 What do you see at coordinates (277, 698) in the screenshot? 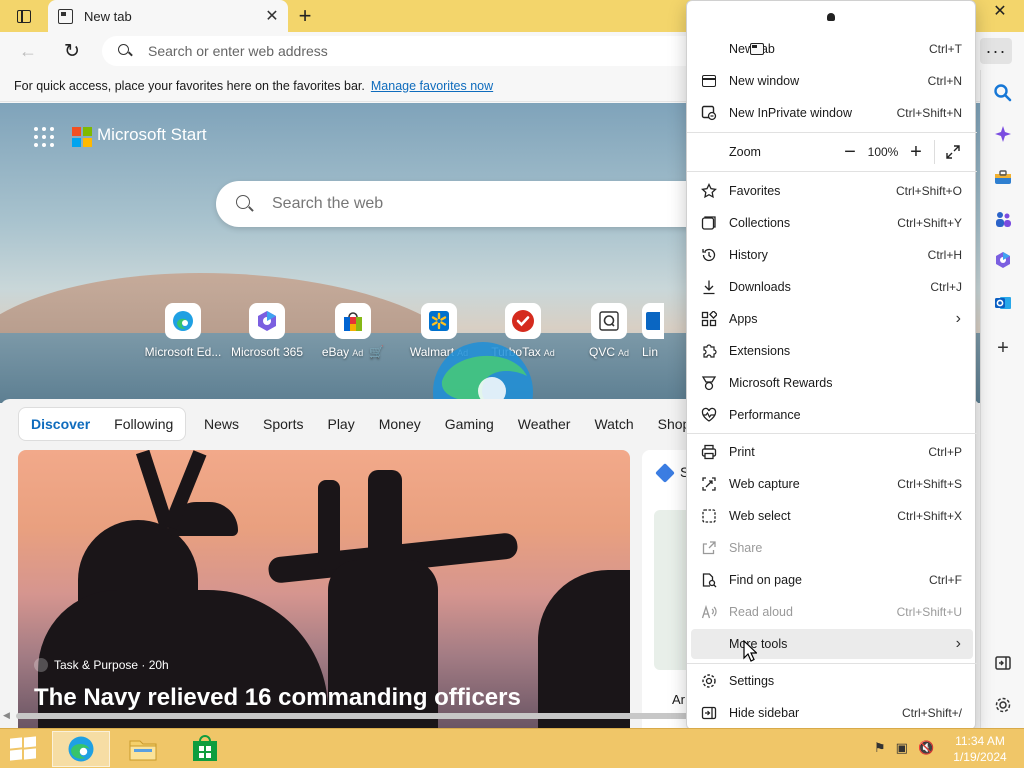
I see `article-headline: The Navy relieved 16 commanding officers` at bounding box center [277, 698].